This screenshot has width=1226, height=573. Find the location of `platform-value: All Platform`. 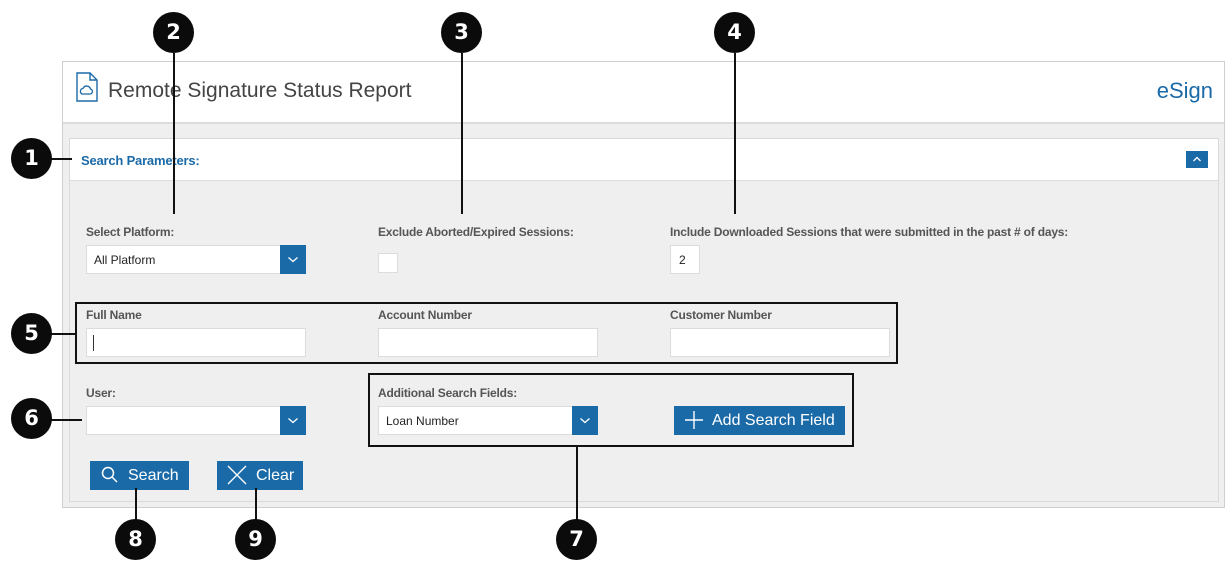

platform-value: All Platform is located at coordinates (125, 260).